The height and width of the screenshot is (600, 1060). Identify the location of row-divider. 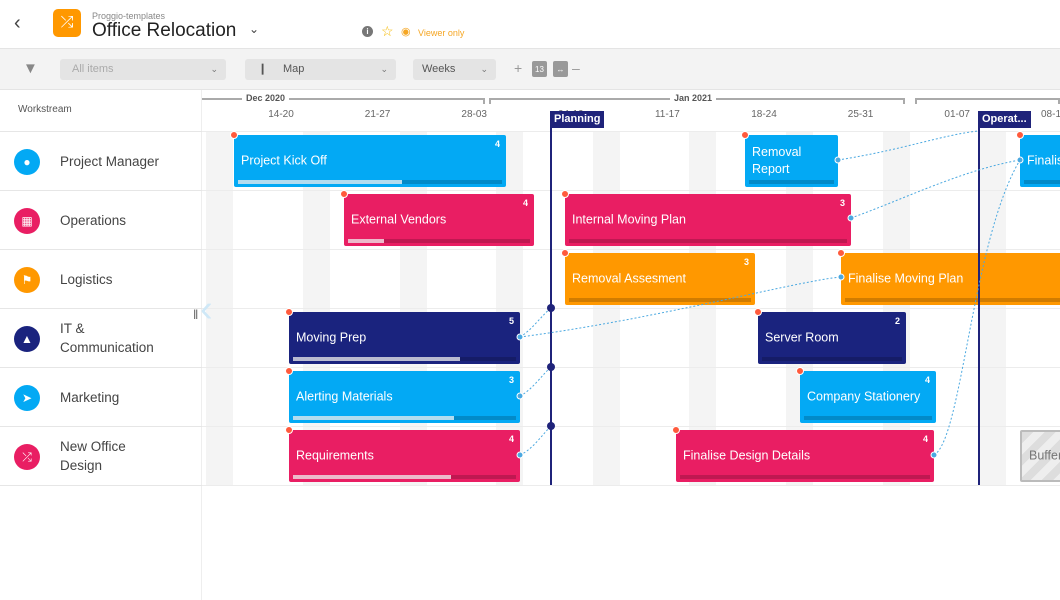
(101, 485).